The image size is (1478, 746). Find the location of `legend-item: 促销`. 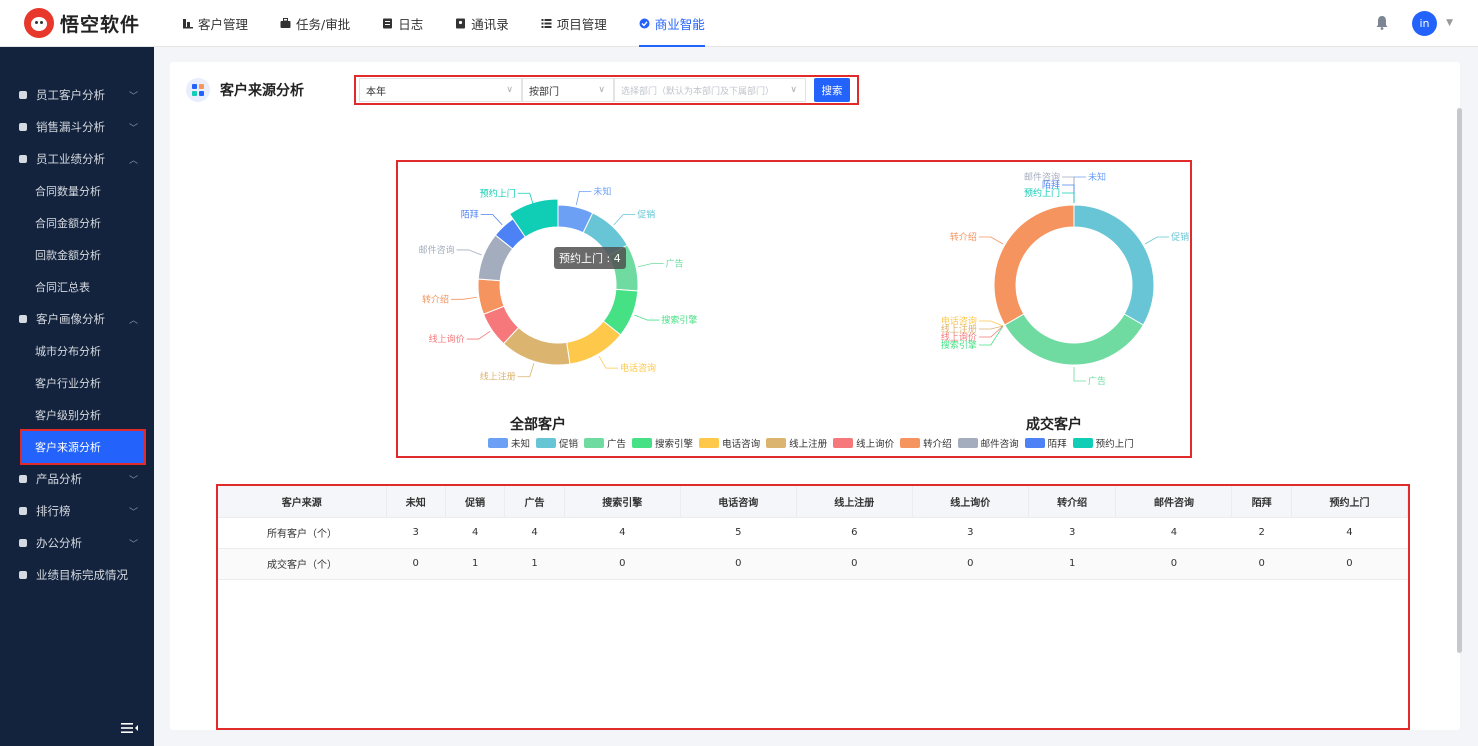

legend-item: 促销 is located at coordinates (557, 443).